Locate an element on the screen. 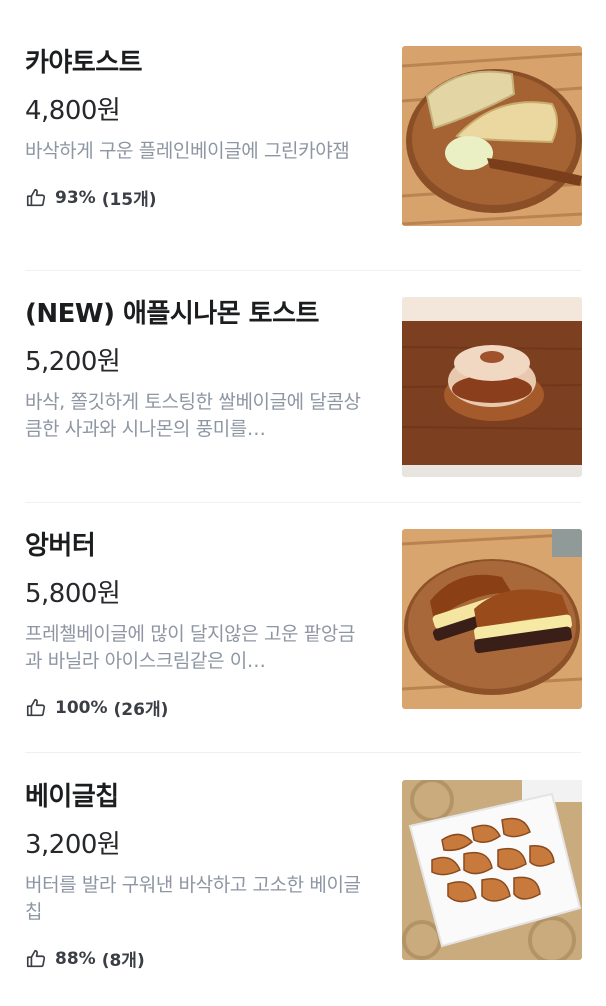 Image resolution: width=606 pixels, height=1006 pixels. ang-butter-photo is located at coordinates (492, 619).